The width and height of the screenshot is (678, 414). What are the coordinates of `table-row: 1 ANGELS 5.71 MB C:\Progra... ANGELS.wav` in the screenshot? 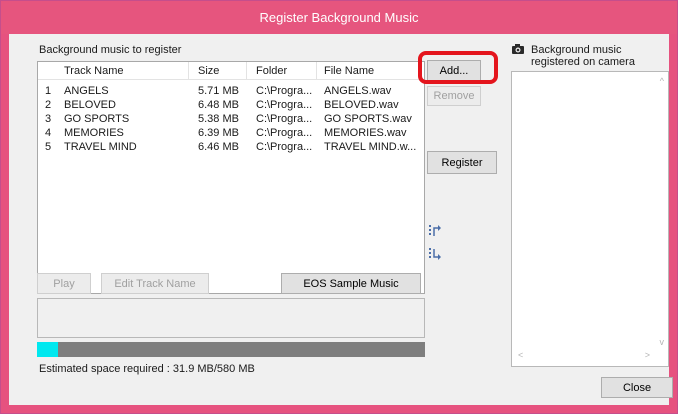 It's located at (231, 92).